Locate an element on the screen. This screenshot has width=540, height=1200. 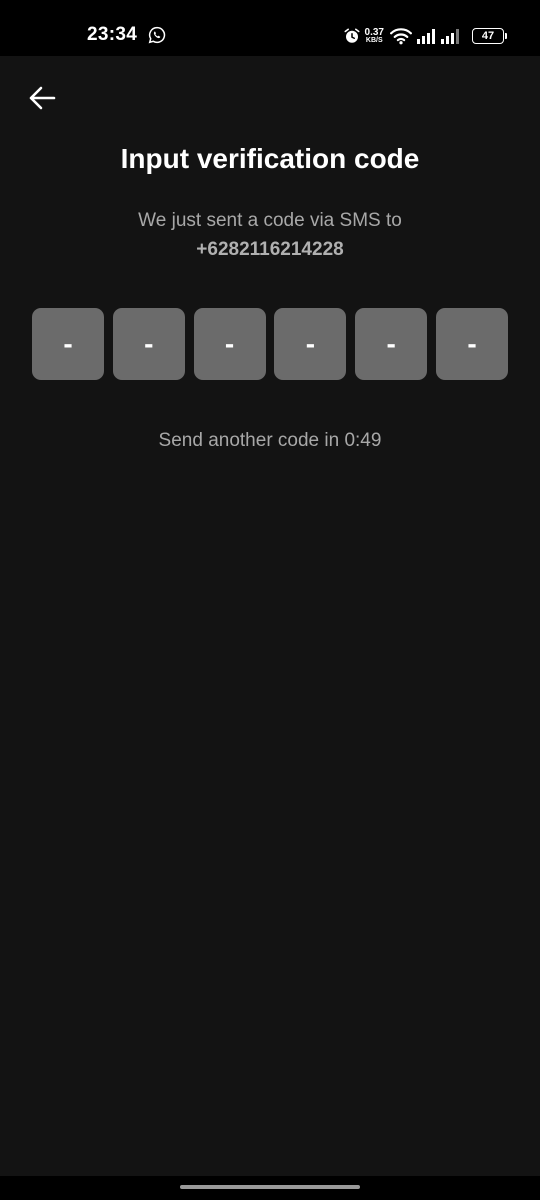
net-speed-value: 0.37 is located at coordinates (374, 32).